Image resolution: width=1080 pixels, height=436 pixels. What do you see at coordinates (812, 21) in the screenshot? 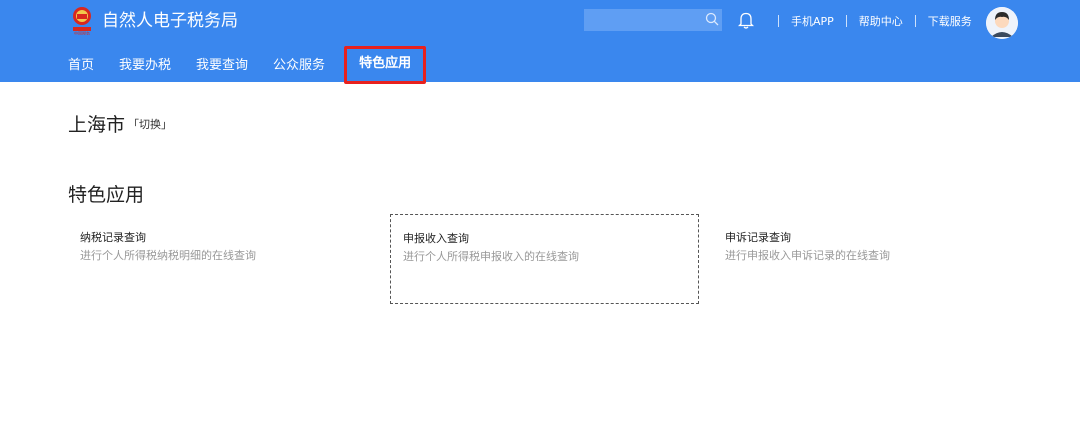
I see `mobile-app-link: 手机APP` at bounding box center [812, 21].